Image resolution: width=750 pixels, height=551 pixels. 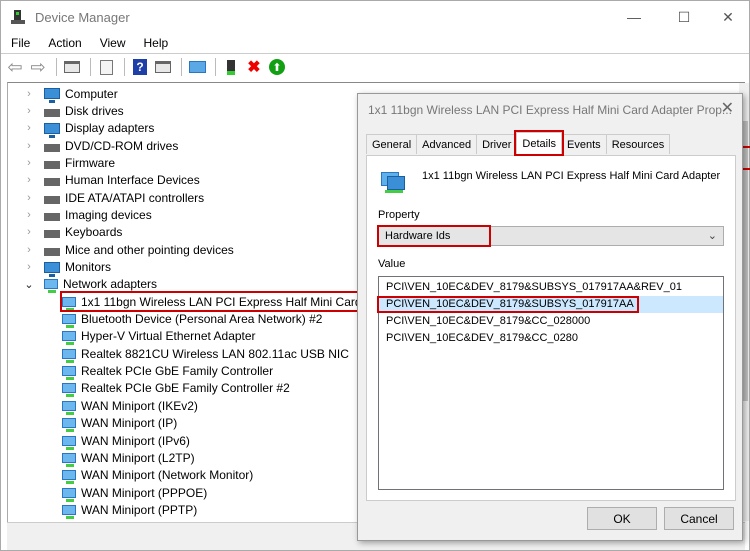 What do you see at coordinates (254, 67) in the screenshot?
I see `uninstall-icon: ✖` at bounding box center [254, 67].